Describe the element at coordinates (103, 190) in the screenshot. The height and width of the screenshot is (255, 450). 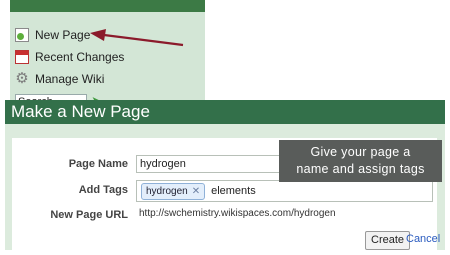
I see `add-tags-label: Add Tags` at that location.